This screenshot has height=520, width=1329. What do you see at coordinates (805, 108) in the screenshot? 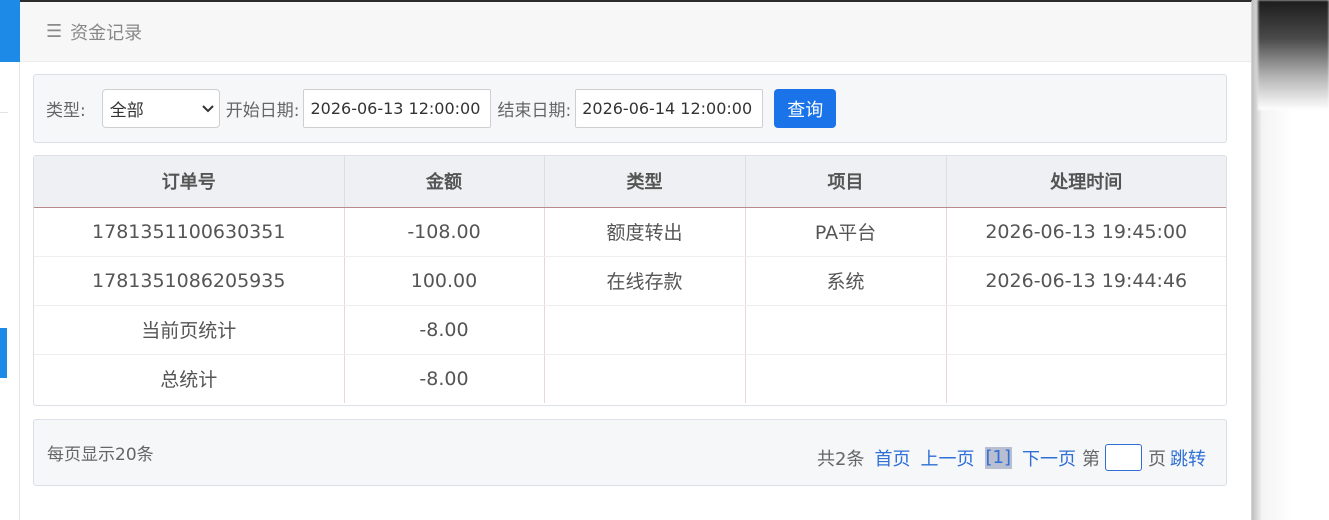
I see `query-button: 查询` at bounding box center [805, 108].